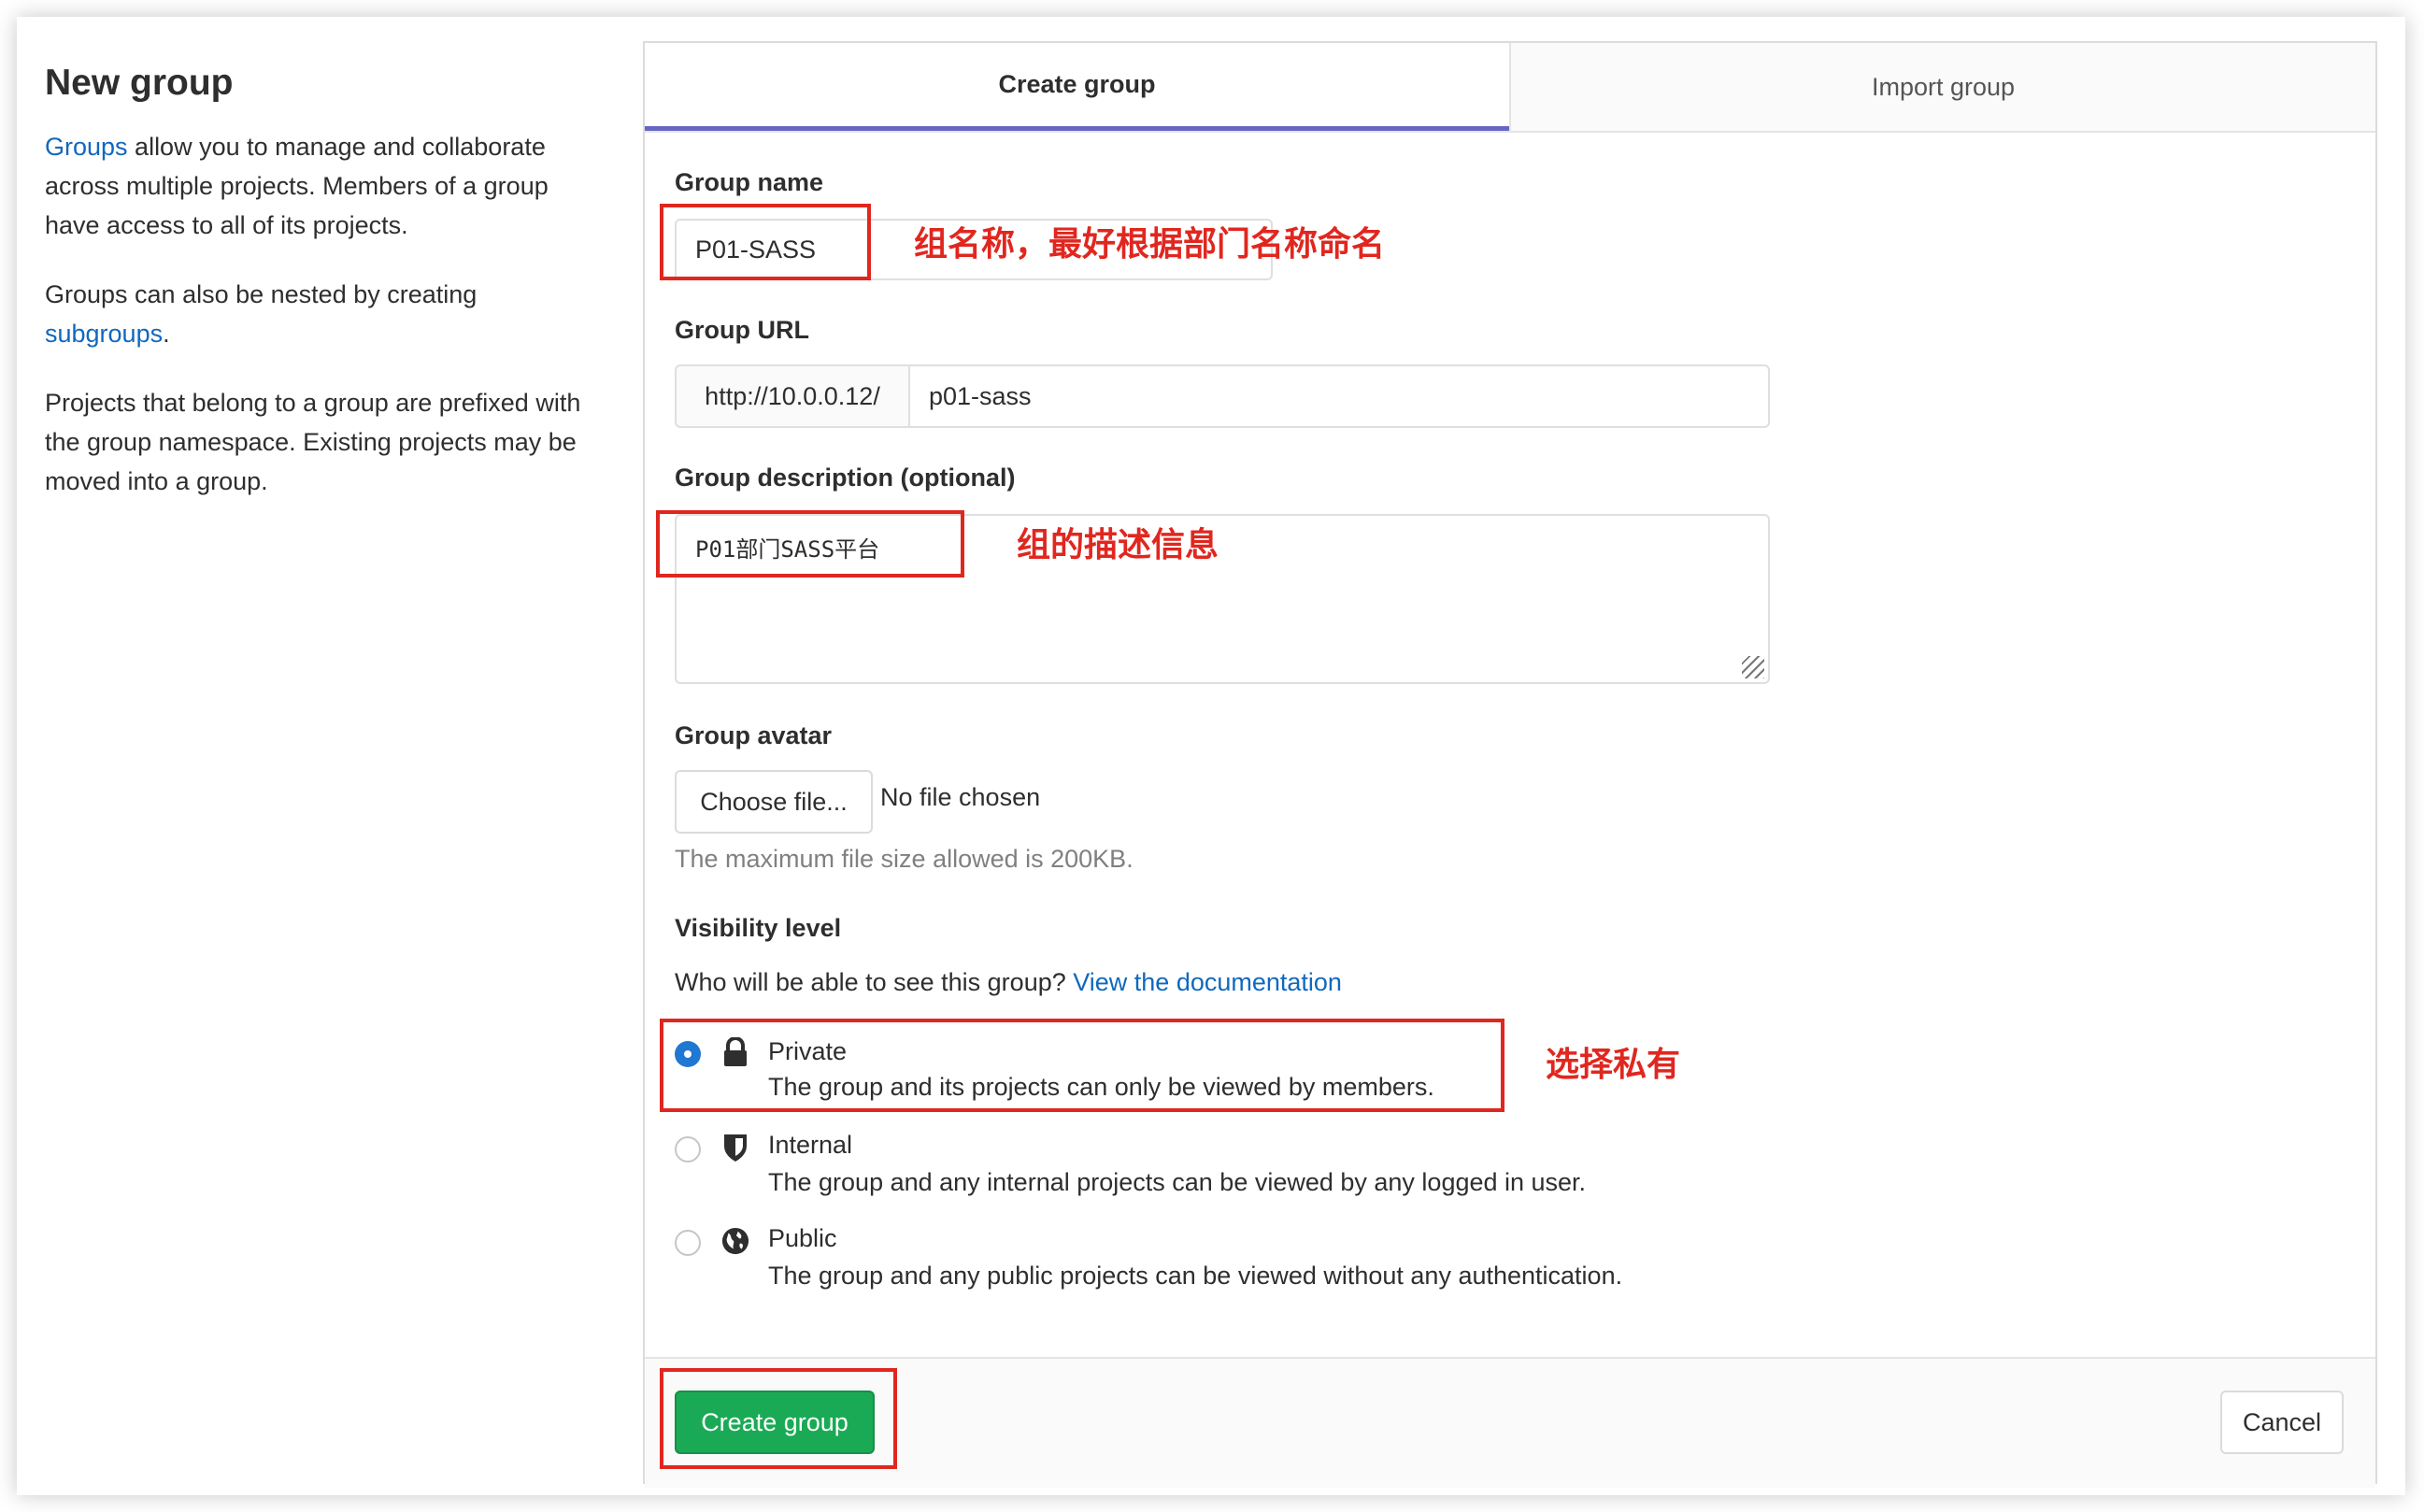 The image size is (2424, 1512). I want to click on group-description-textarea: P01部门SASS平台, so click(1222, 599).